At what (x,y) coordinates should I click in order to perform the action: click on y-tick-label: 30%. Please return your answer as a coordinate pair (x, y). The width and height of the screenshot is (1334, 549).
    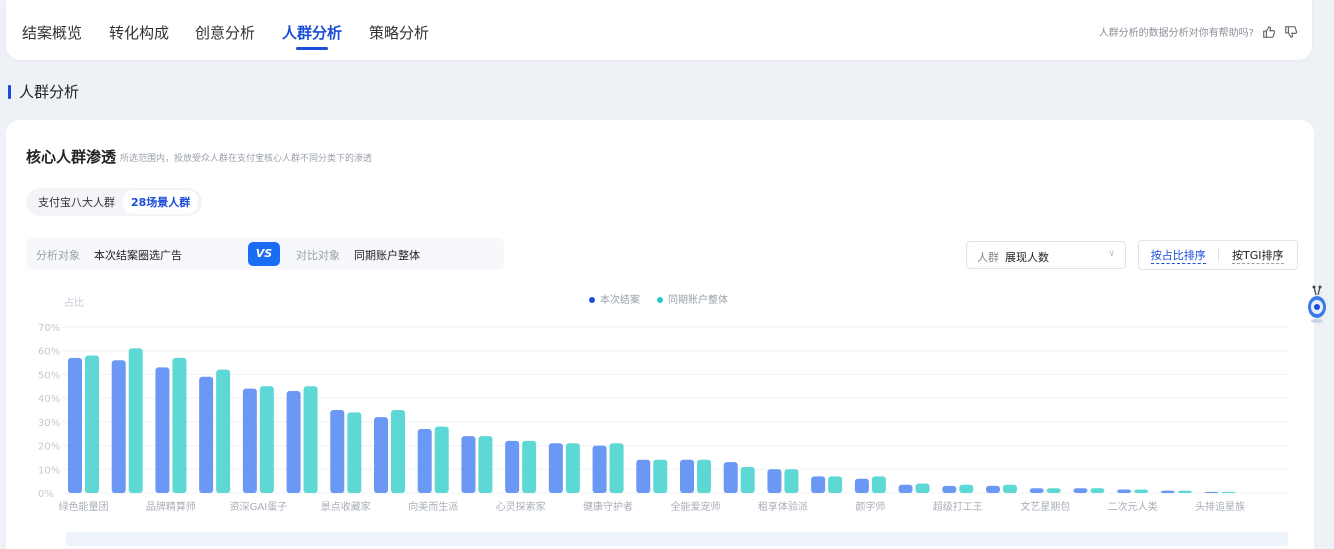
    Looking at the image, I should click on (49, 423).